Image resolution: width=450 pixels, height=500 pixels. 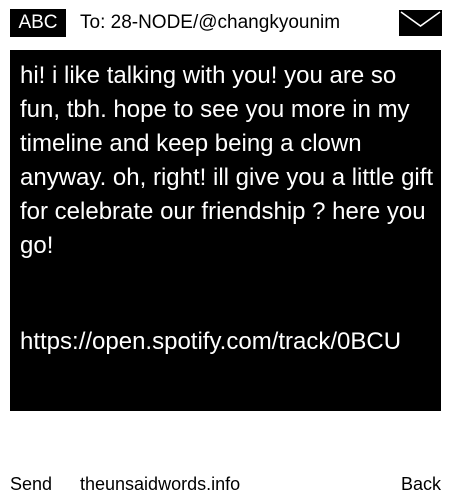 I want to click on envelope-icon, so click(x=420, y=23).